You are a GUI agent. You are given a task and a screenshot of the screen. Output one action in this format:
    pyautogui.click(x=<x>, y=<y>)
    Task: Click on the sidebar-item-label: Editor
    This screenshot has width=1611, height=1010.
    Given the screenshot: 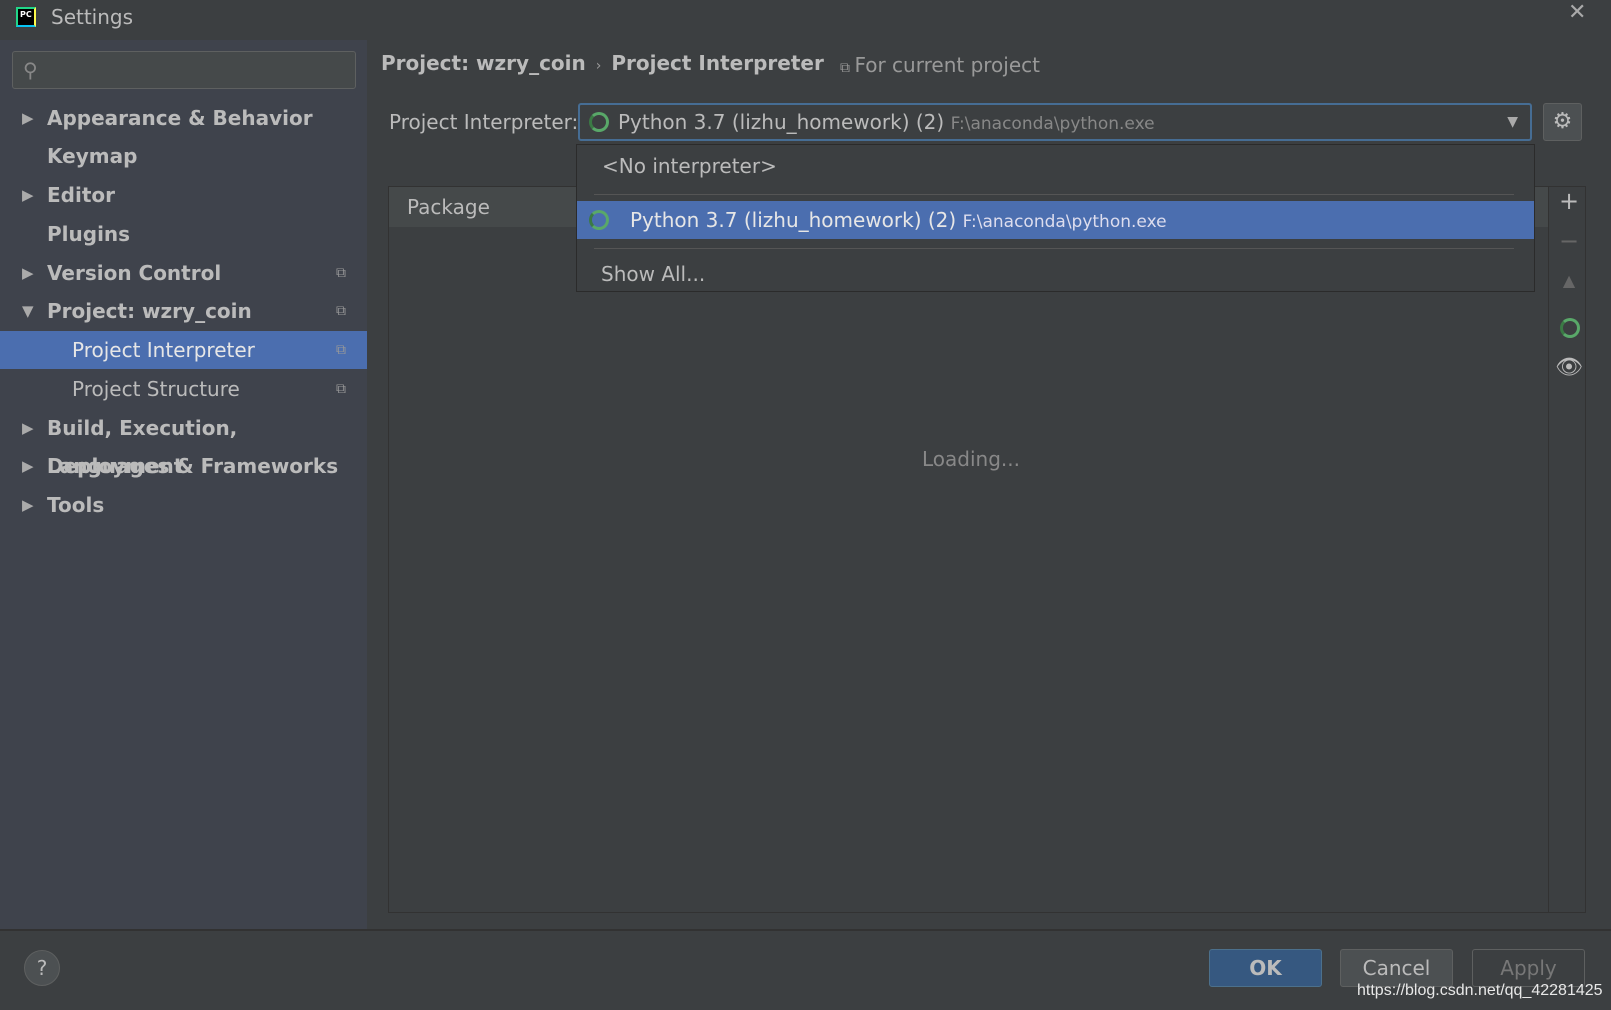 What is the action you would take?
    pyautogui.click(x=81, y=195)
    